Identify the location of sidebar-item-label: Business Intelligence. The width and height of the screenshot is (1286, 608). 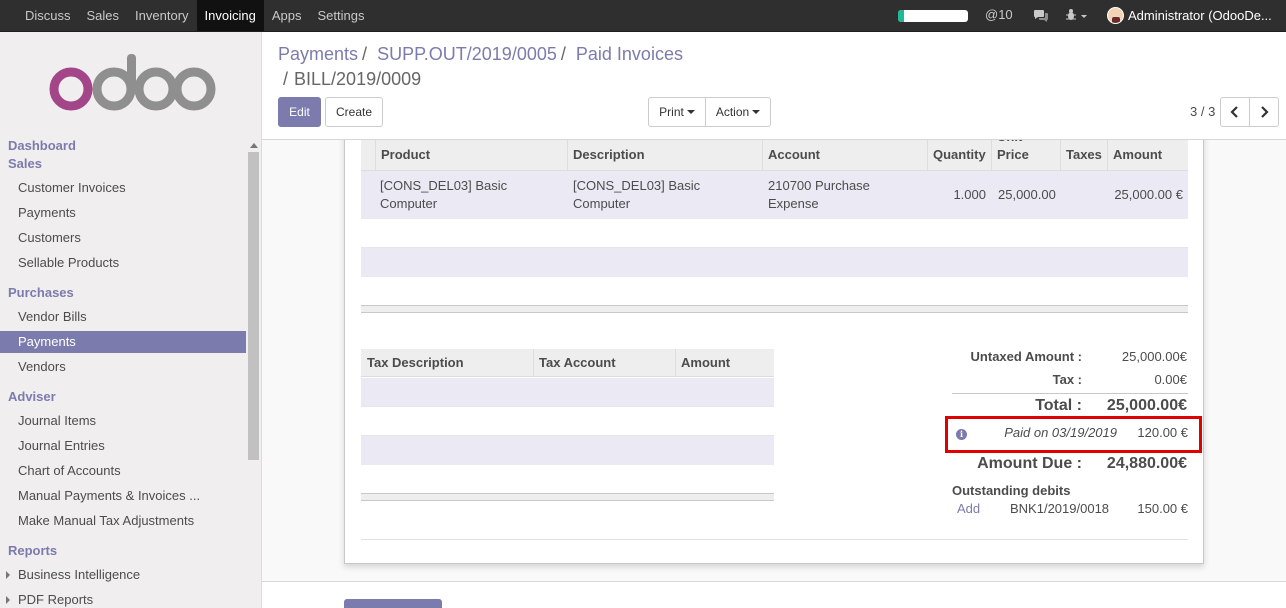
(79, 574).